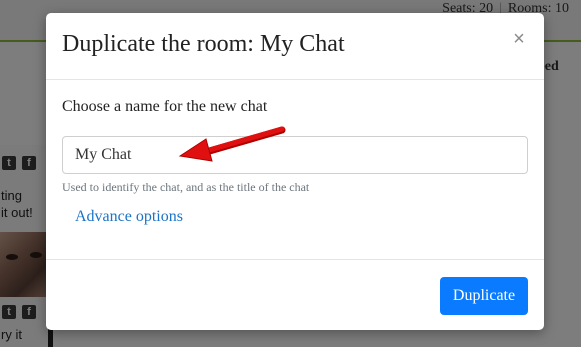 The width and height of the screenshot is (581, 347). What do you see at coordinates (519, 39) in the screenshot?
I see `close-icon: ×` at bounding box center [519, 39].